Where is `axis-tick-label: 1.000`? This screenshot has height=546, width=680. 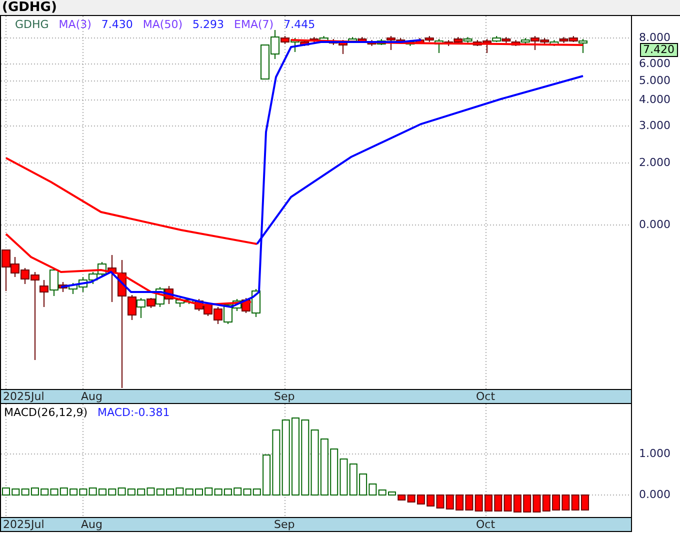 axis-tick-label: 1.000 is located at coordinates (654, 454).